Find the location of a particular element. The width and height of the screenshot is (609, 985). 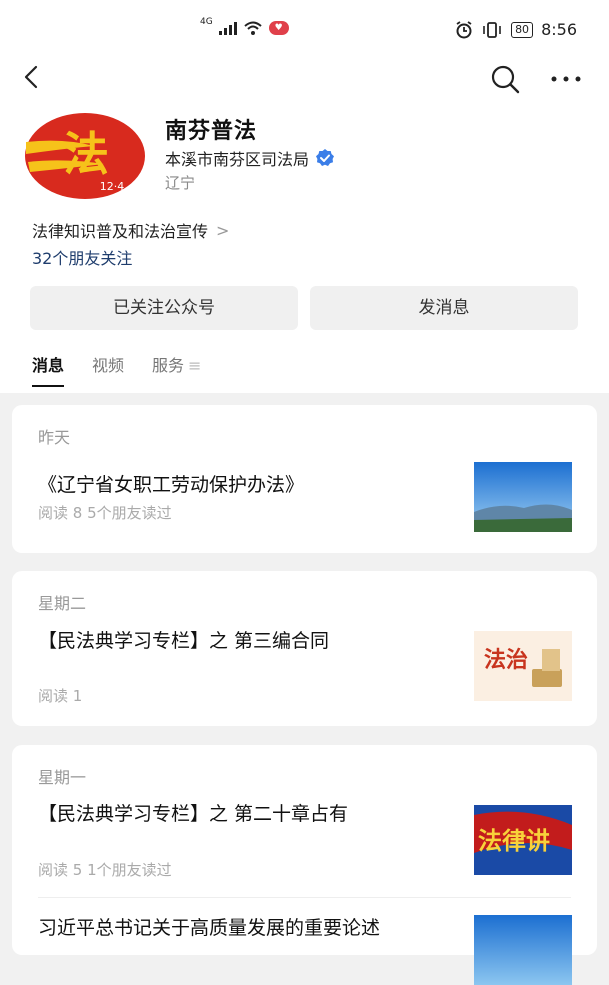

signal-icon is located at coordinates (227, 28).